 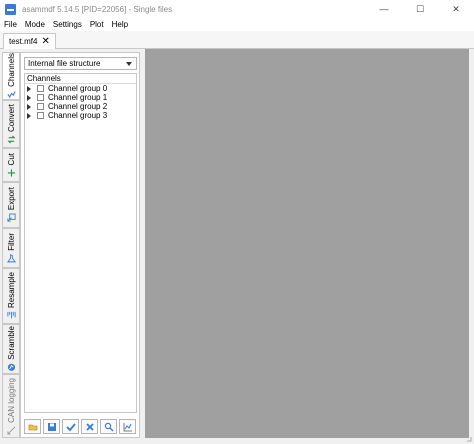 What do you see at coordinates (11, 400) in the screenshot?
I see `sidetab-can-logging-label: CAN logging` at bounding box center [11, 400].